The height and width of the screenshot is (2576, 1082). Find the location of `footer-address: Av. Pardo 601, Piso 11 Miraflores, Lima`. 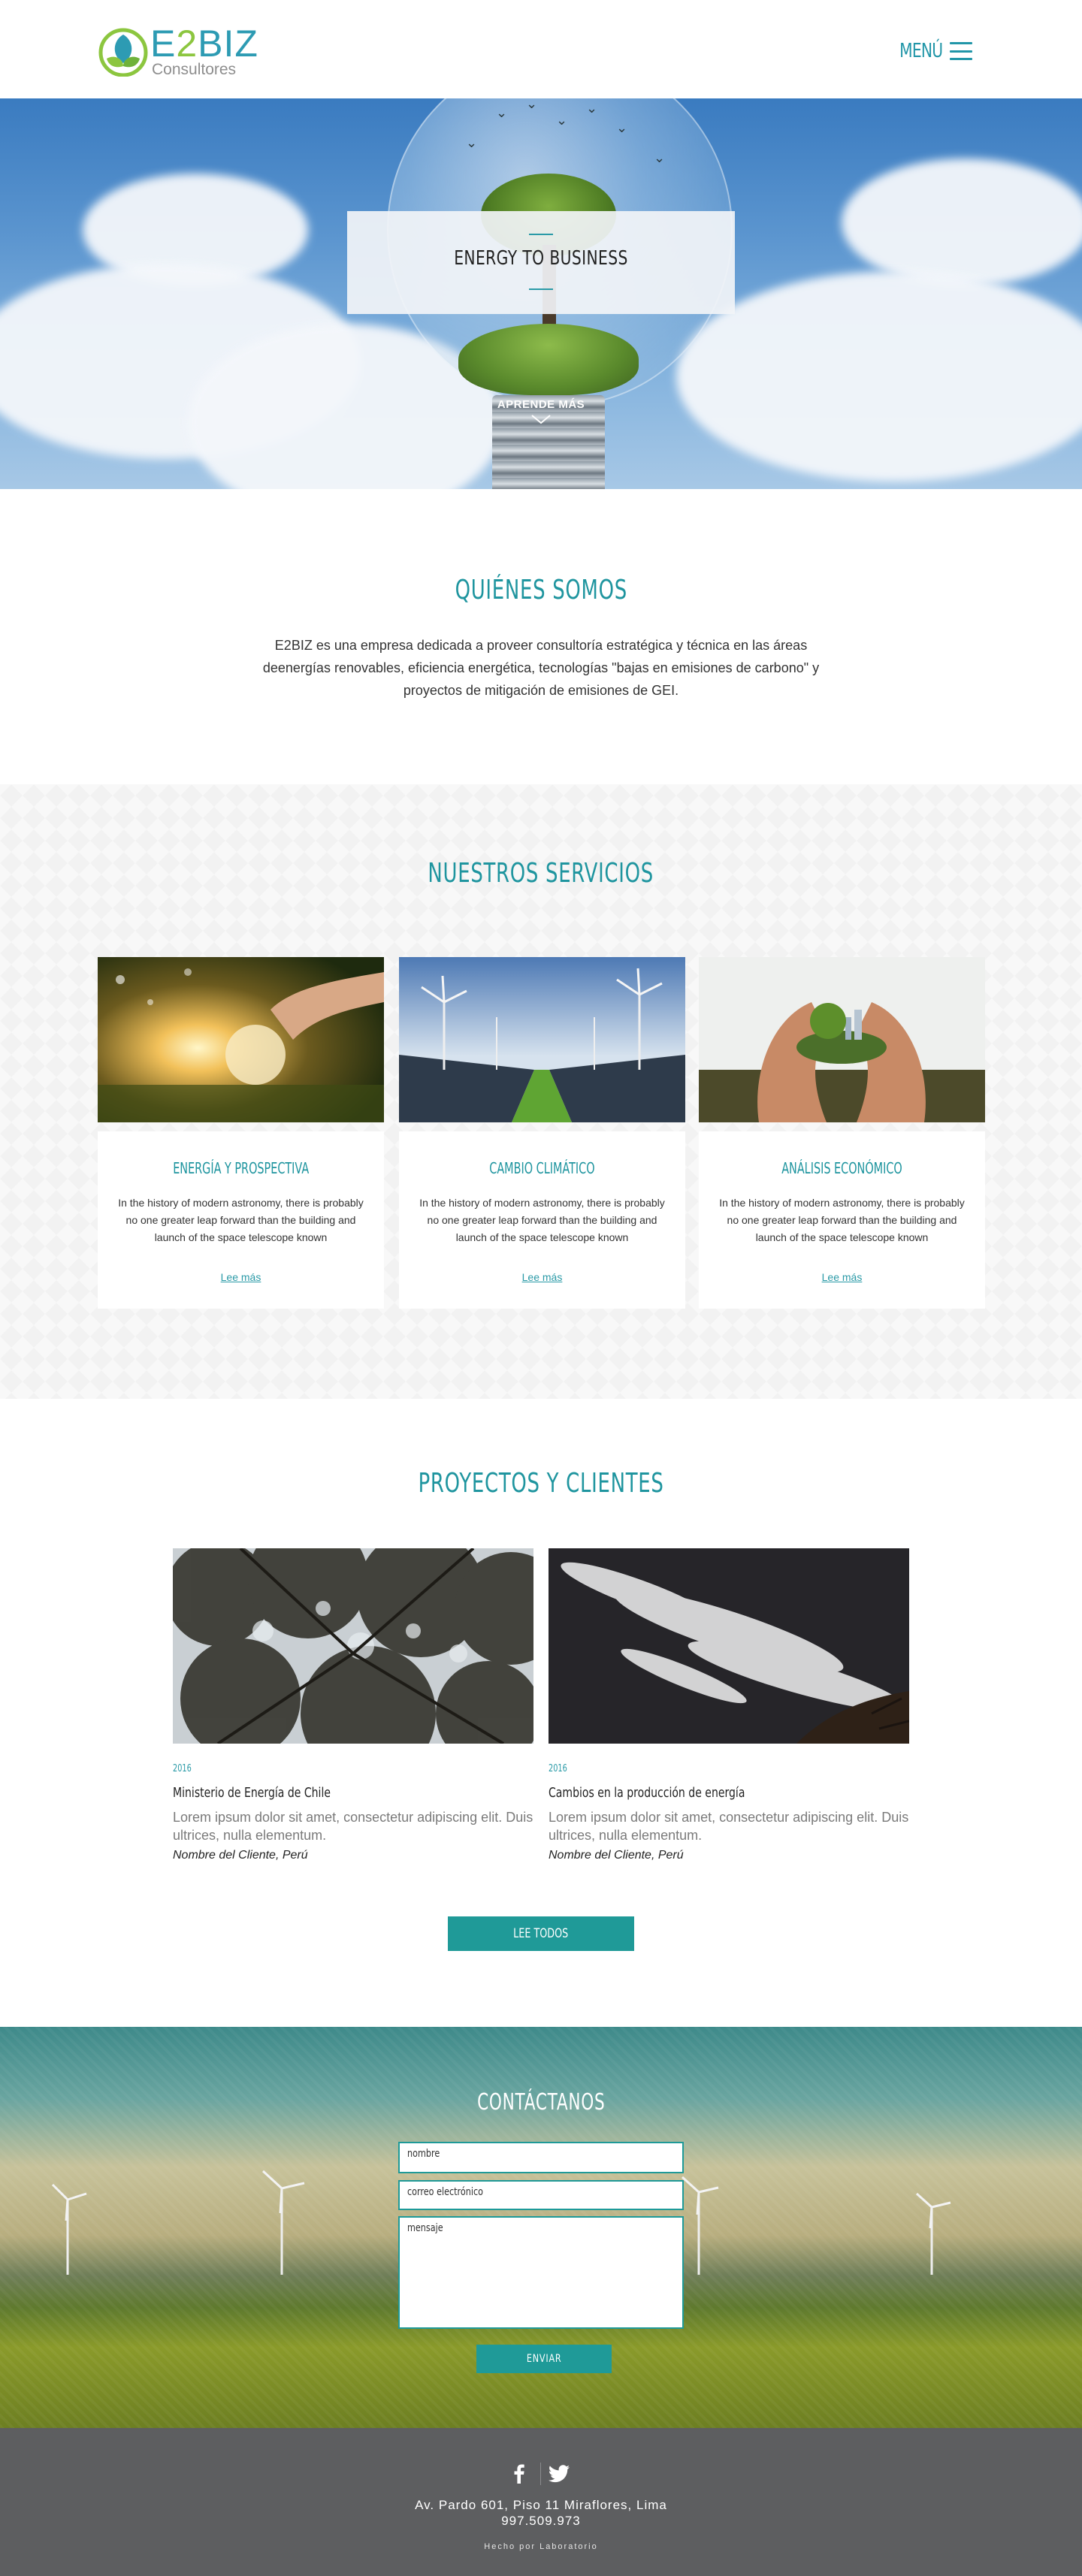

footer-address: Av. Pardo 601, Piso 11 Miraflores, Lima is located at coordinates (541, 2505).